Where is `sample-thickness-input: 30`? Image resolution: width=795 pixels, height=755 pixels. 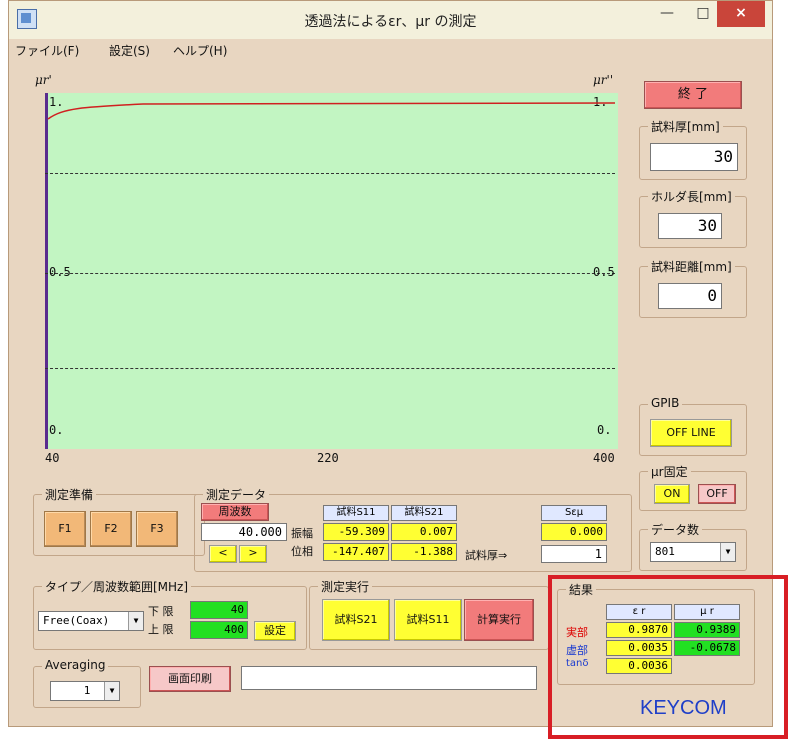 sample-thickness-input: 30 is located at coordinates (694, 157).